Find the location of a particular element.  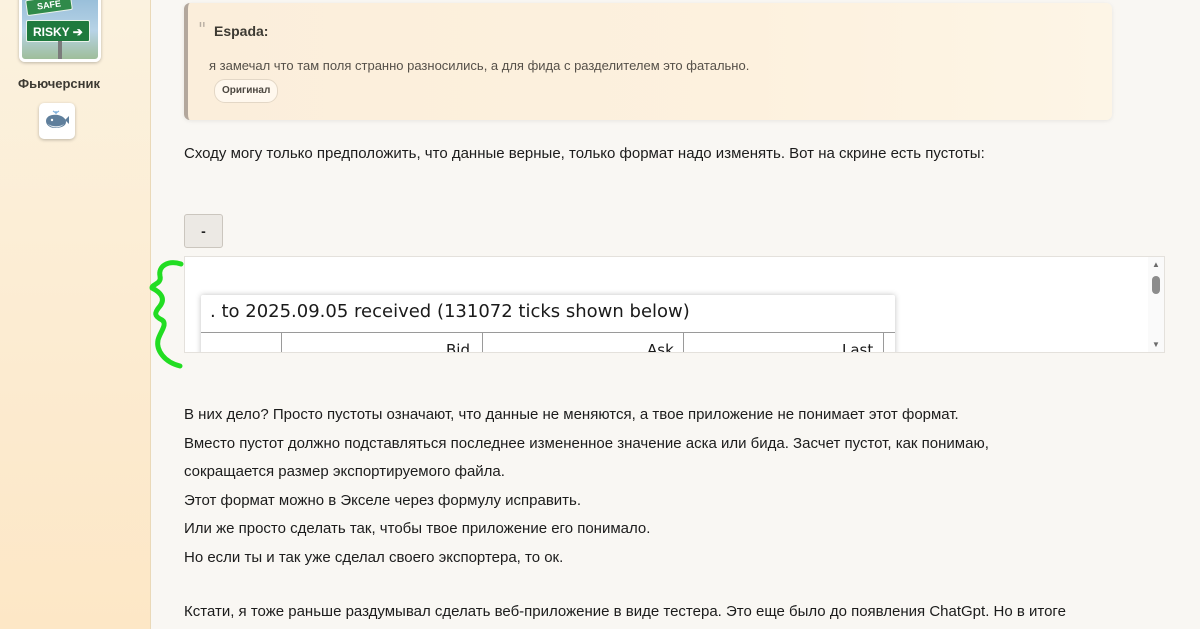

quote-mark-icon: " is located at coordinates (202, 29).